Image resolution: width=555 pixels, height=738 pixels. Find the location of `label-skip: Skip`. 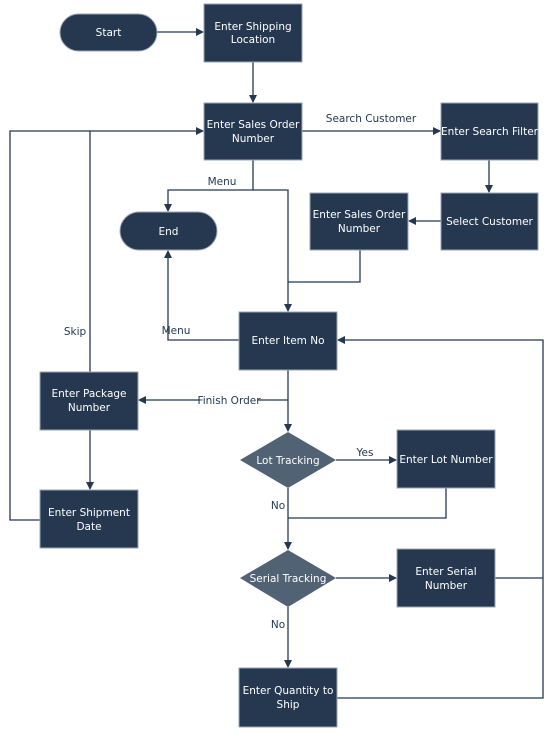

label-skip: Skip is located at coordinates (75, 332).